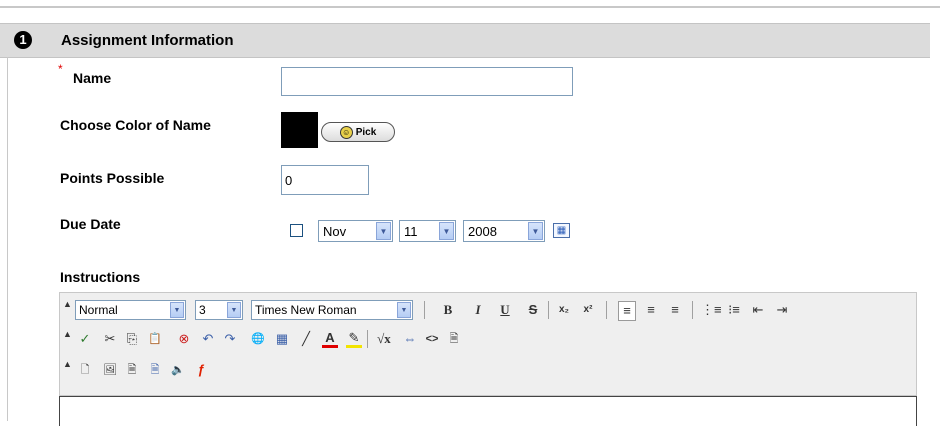 The width and height of the screenshot is (940, 426). Describe the element at coordinates (135, 125) in the screenshot. I see `color-label: Choose Color of Name` at that location.